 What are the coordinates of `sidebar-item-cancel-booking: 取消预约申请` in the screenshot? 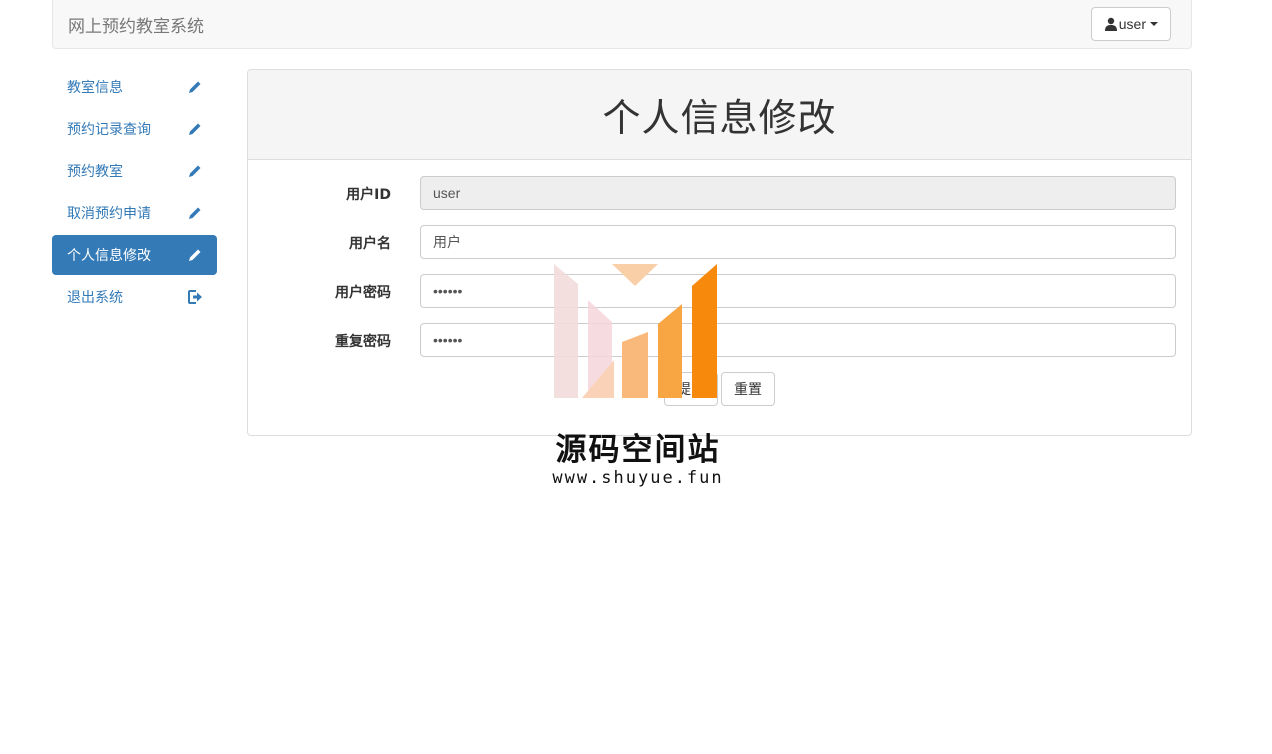 It's located at (134, 213).